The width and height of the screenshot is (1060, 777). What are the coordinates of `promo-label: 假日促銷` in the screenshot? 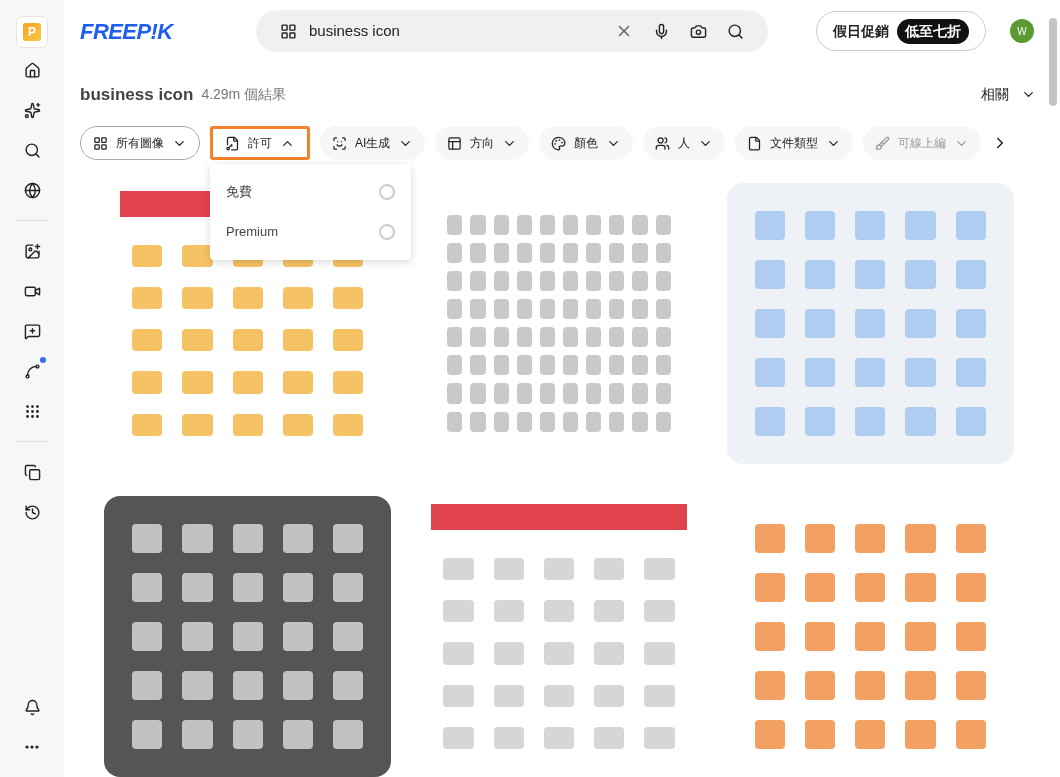 It's located at (861, 31).